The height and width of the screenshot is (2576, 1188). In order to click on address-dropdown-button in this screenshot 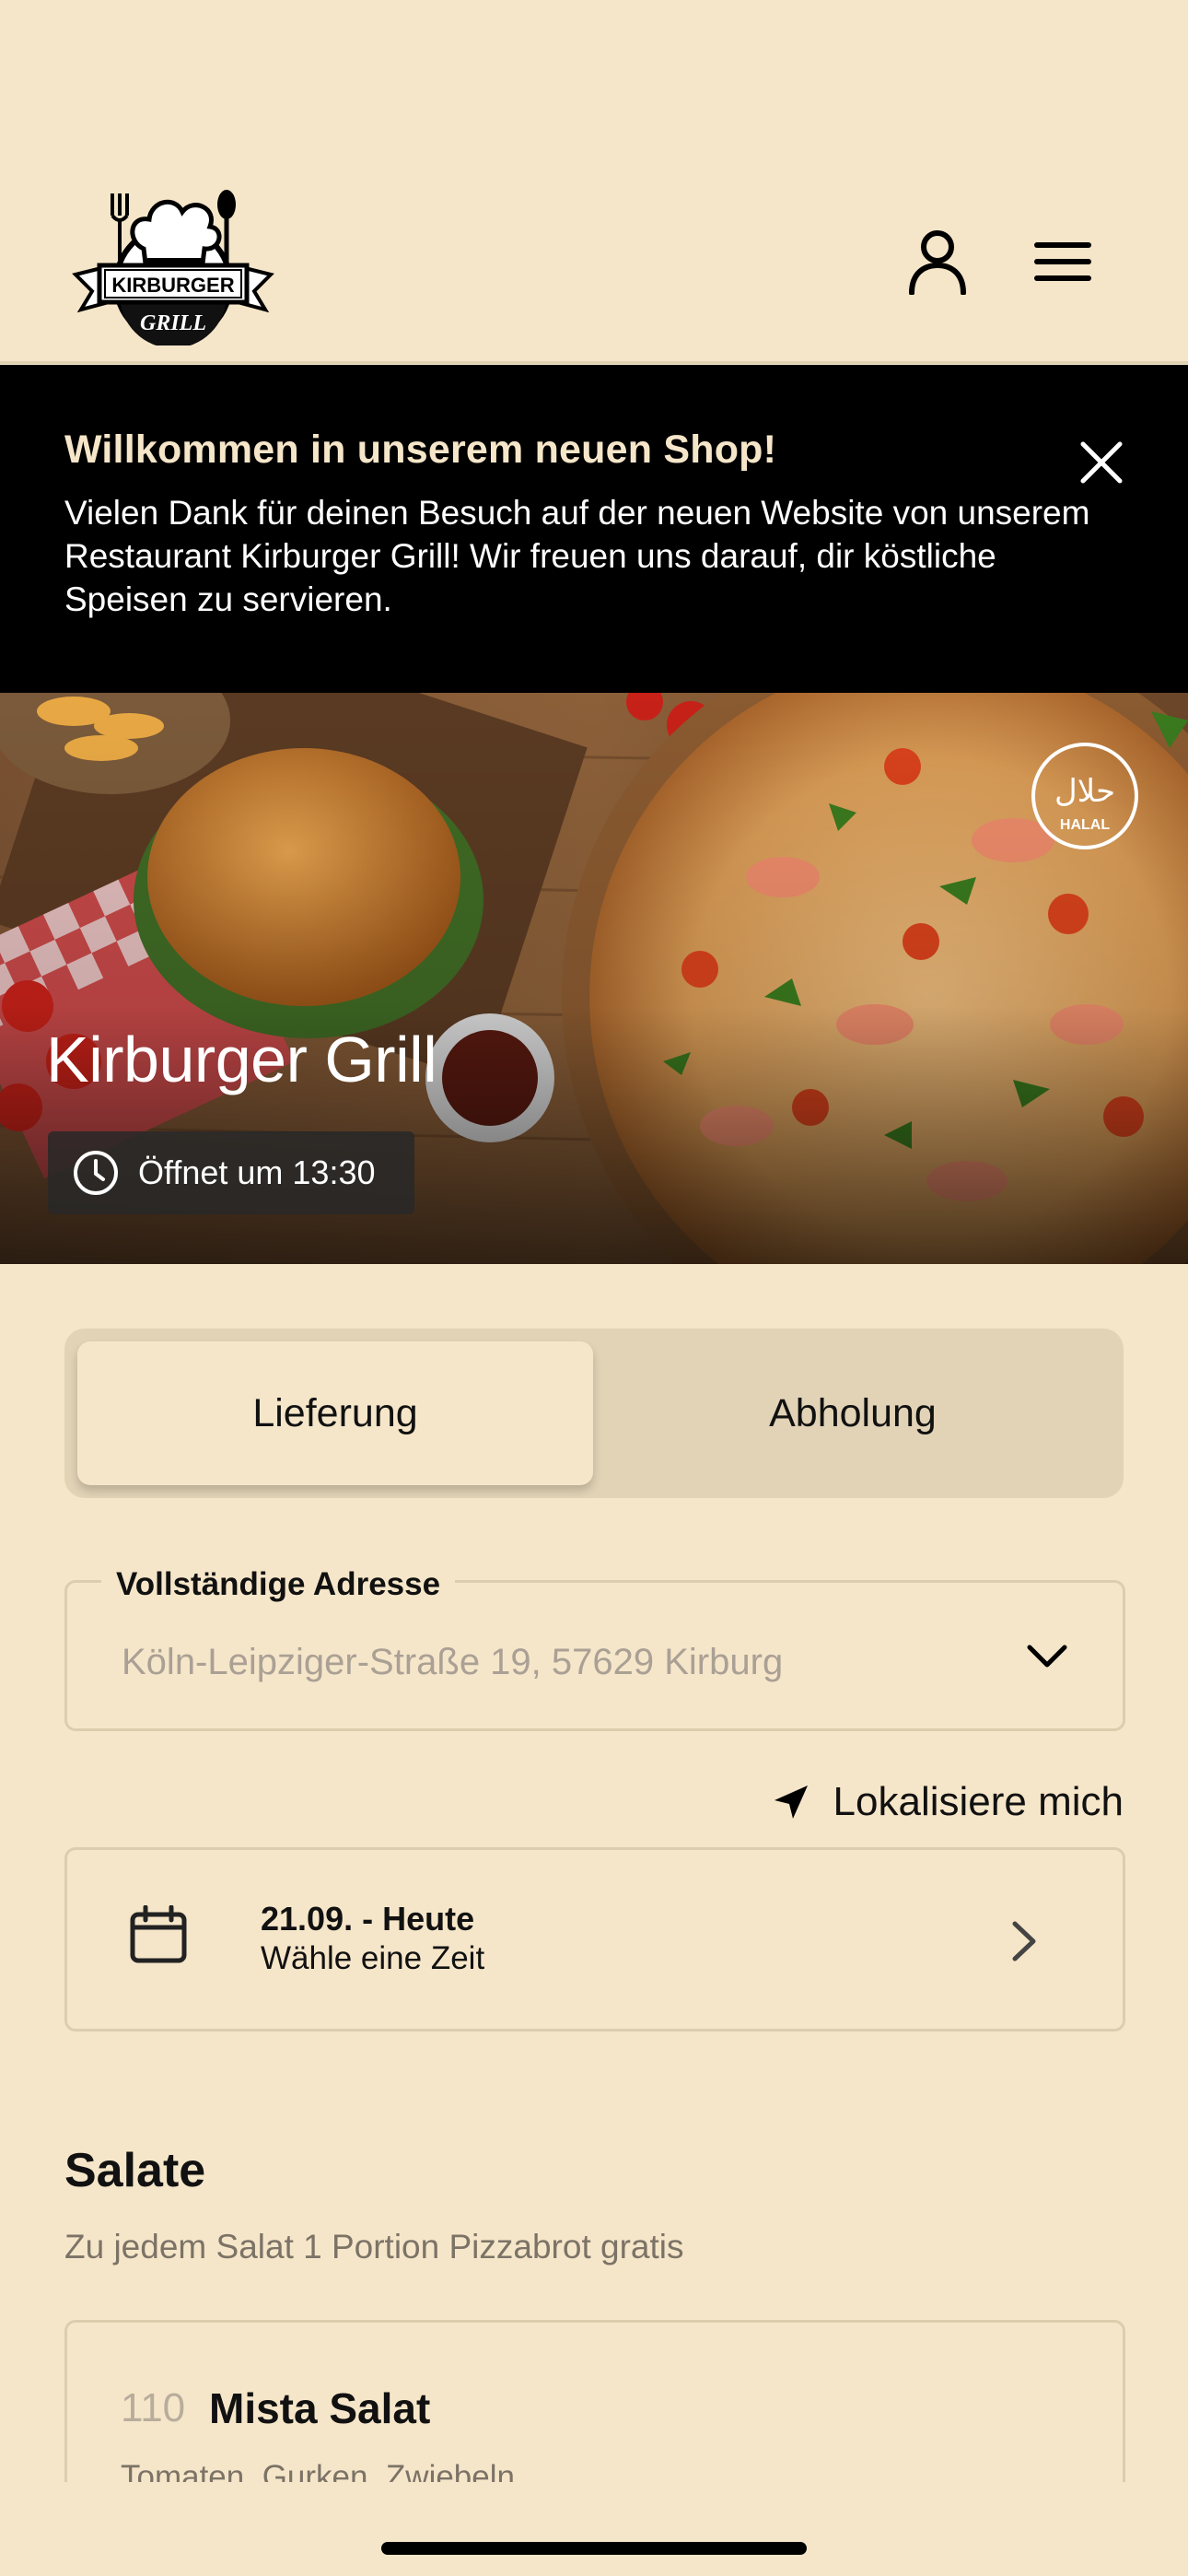, I will do `click(1047, 1656)`.